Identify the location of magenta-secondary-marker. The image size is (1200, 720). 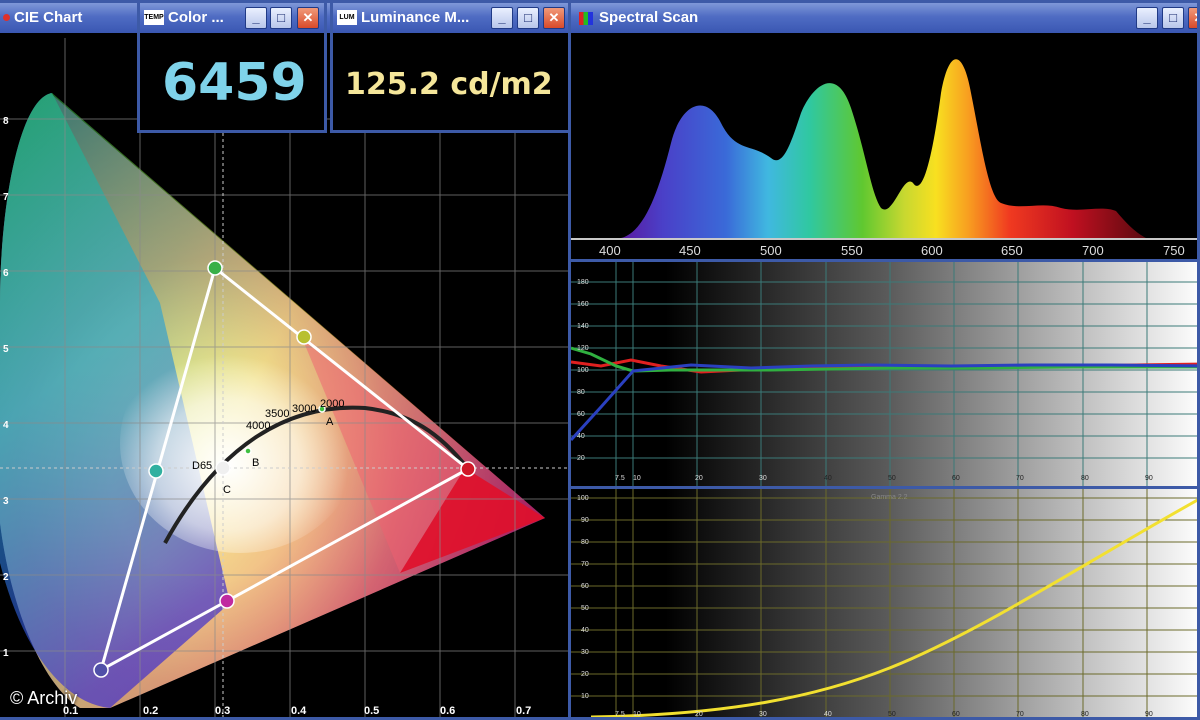
(227, 601).